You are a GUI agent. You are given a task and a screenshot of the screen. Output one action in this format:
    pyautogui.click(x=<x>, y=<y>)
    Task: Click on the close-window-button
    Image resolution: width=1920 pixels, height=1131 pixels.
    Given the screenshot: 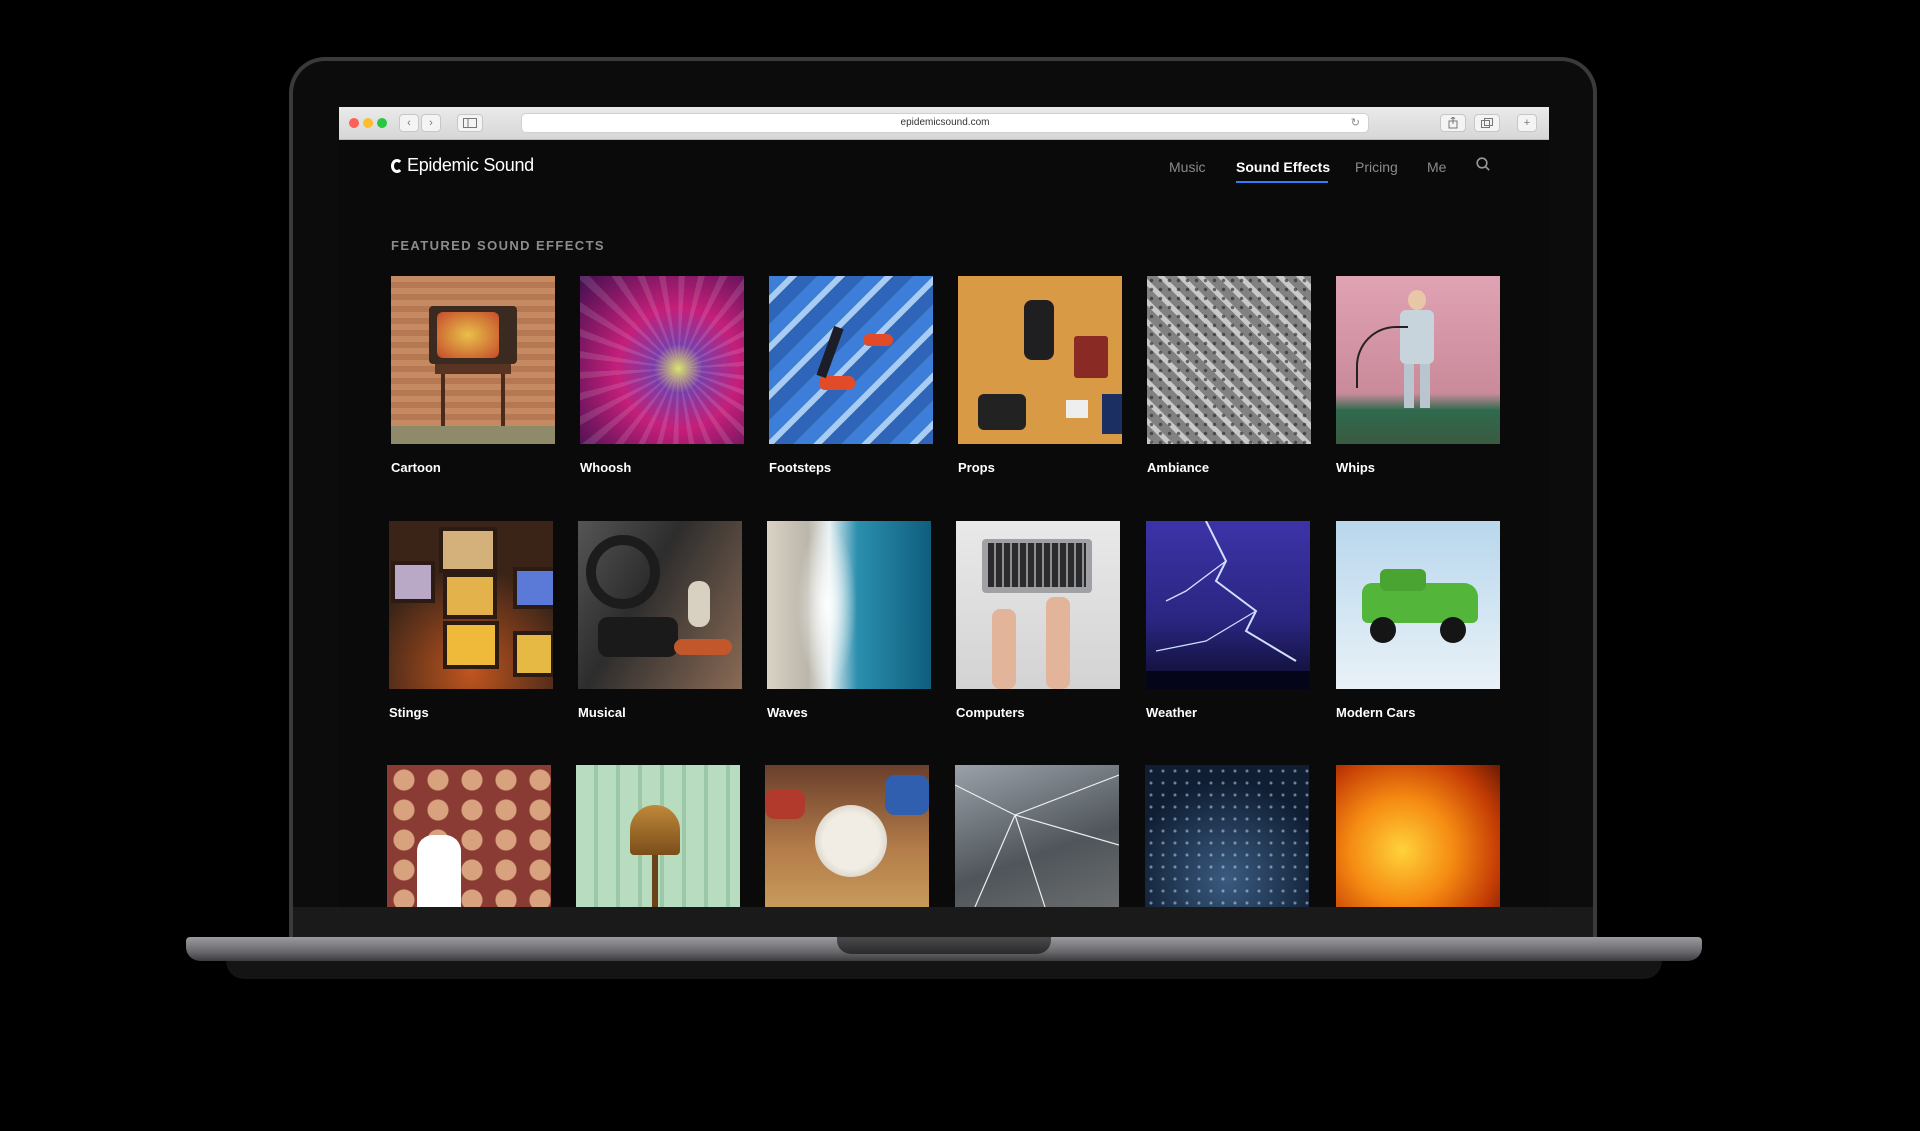 What is the action you would take?
    pyautogui.click(x=354, y=123)
    